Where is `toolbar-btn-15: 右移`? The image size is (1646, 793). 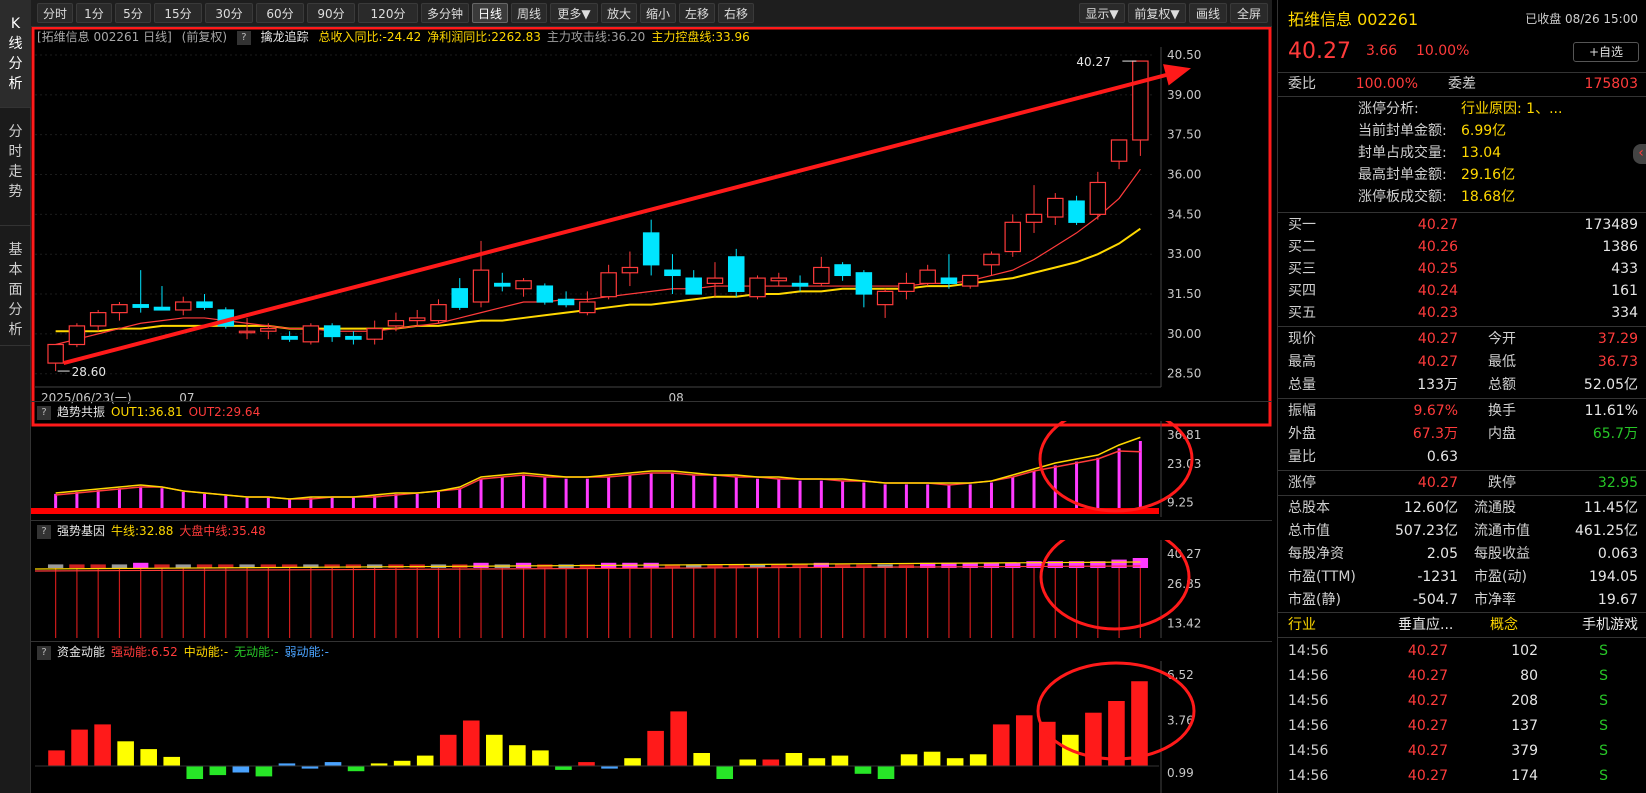 toolbar-btn-15: 右移 is located at coordinates (736, 13).